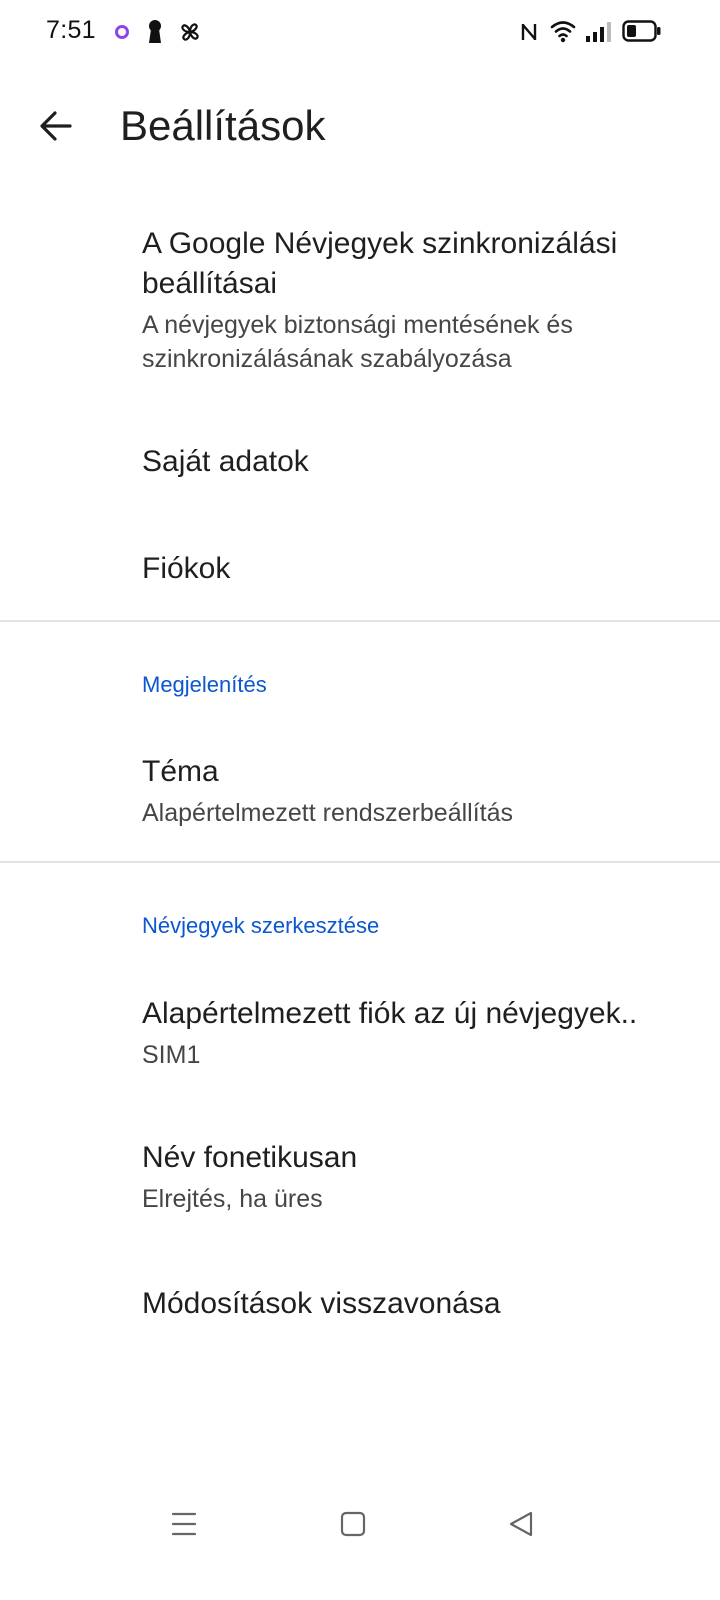 This screenshot has height=1600, width=720. I want to click on circle-notification-icon, so click(122, 32).